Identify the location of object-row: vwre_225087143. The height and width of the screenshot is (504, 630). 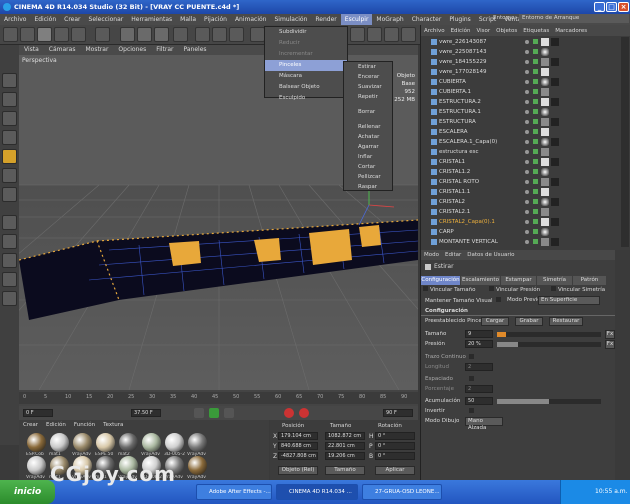
(513, 52).